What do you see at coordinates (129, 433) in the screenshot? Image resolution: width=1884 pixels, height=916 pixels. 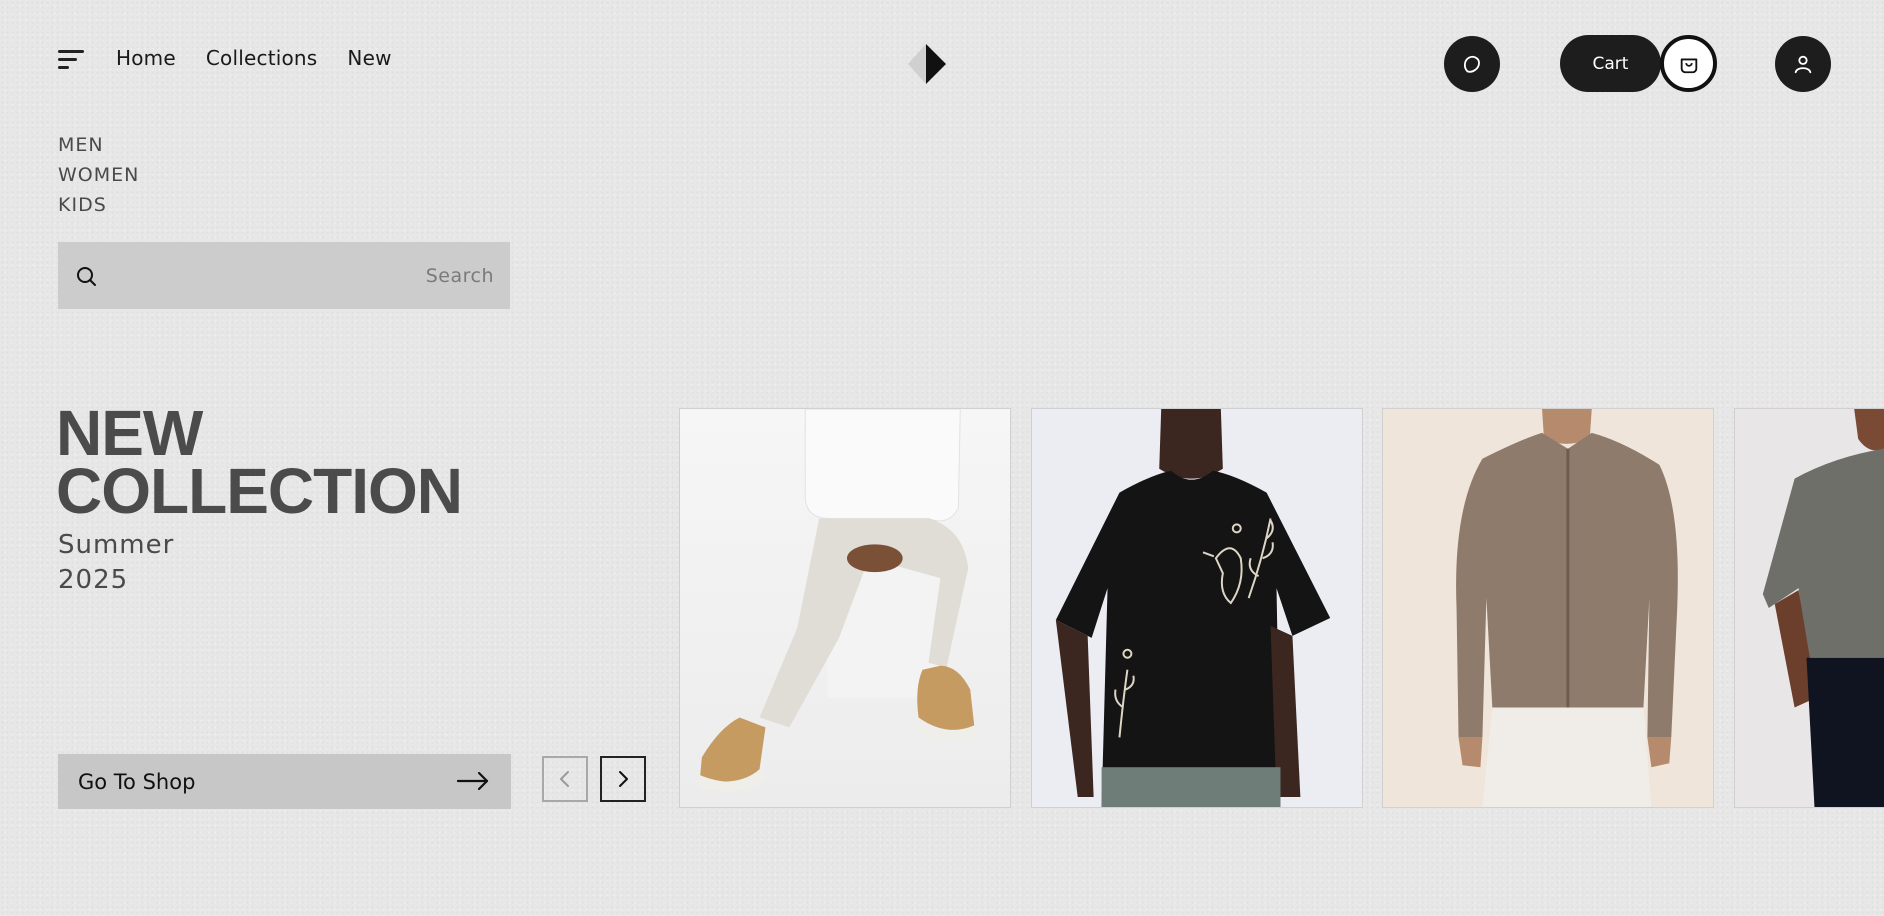 I see `hero-title-line1: NEW` at bounding box center [129, 433].